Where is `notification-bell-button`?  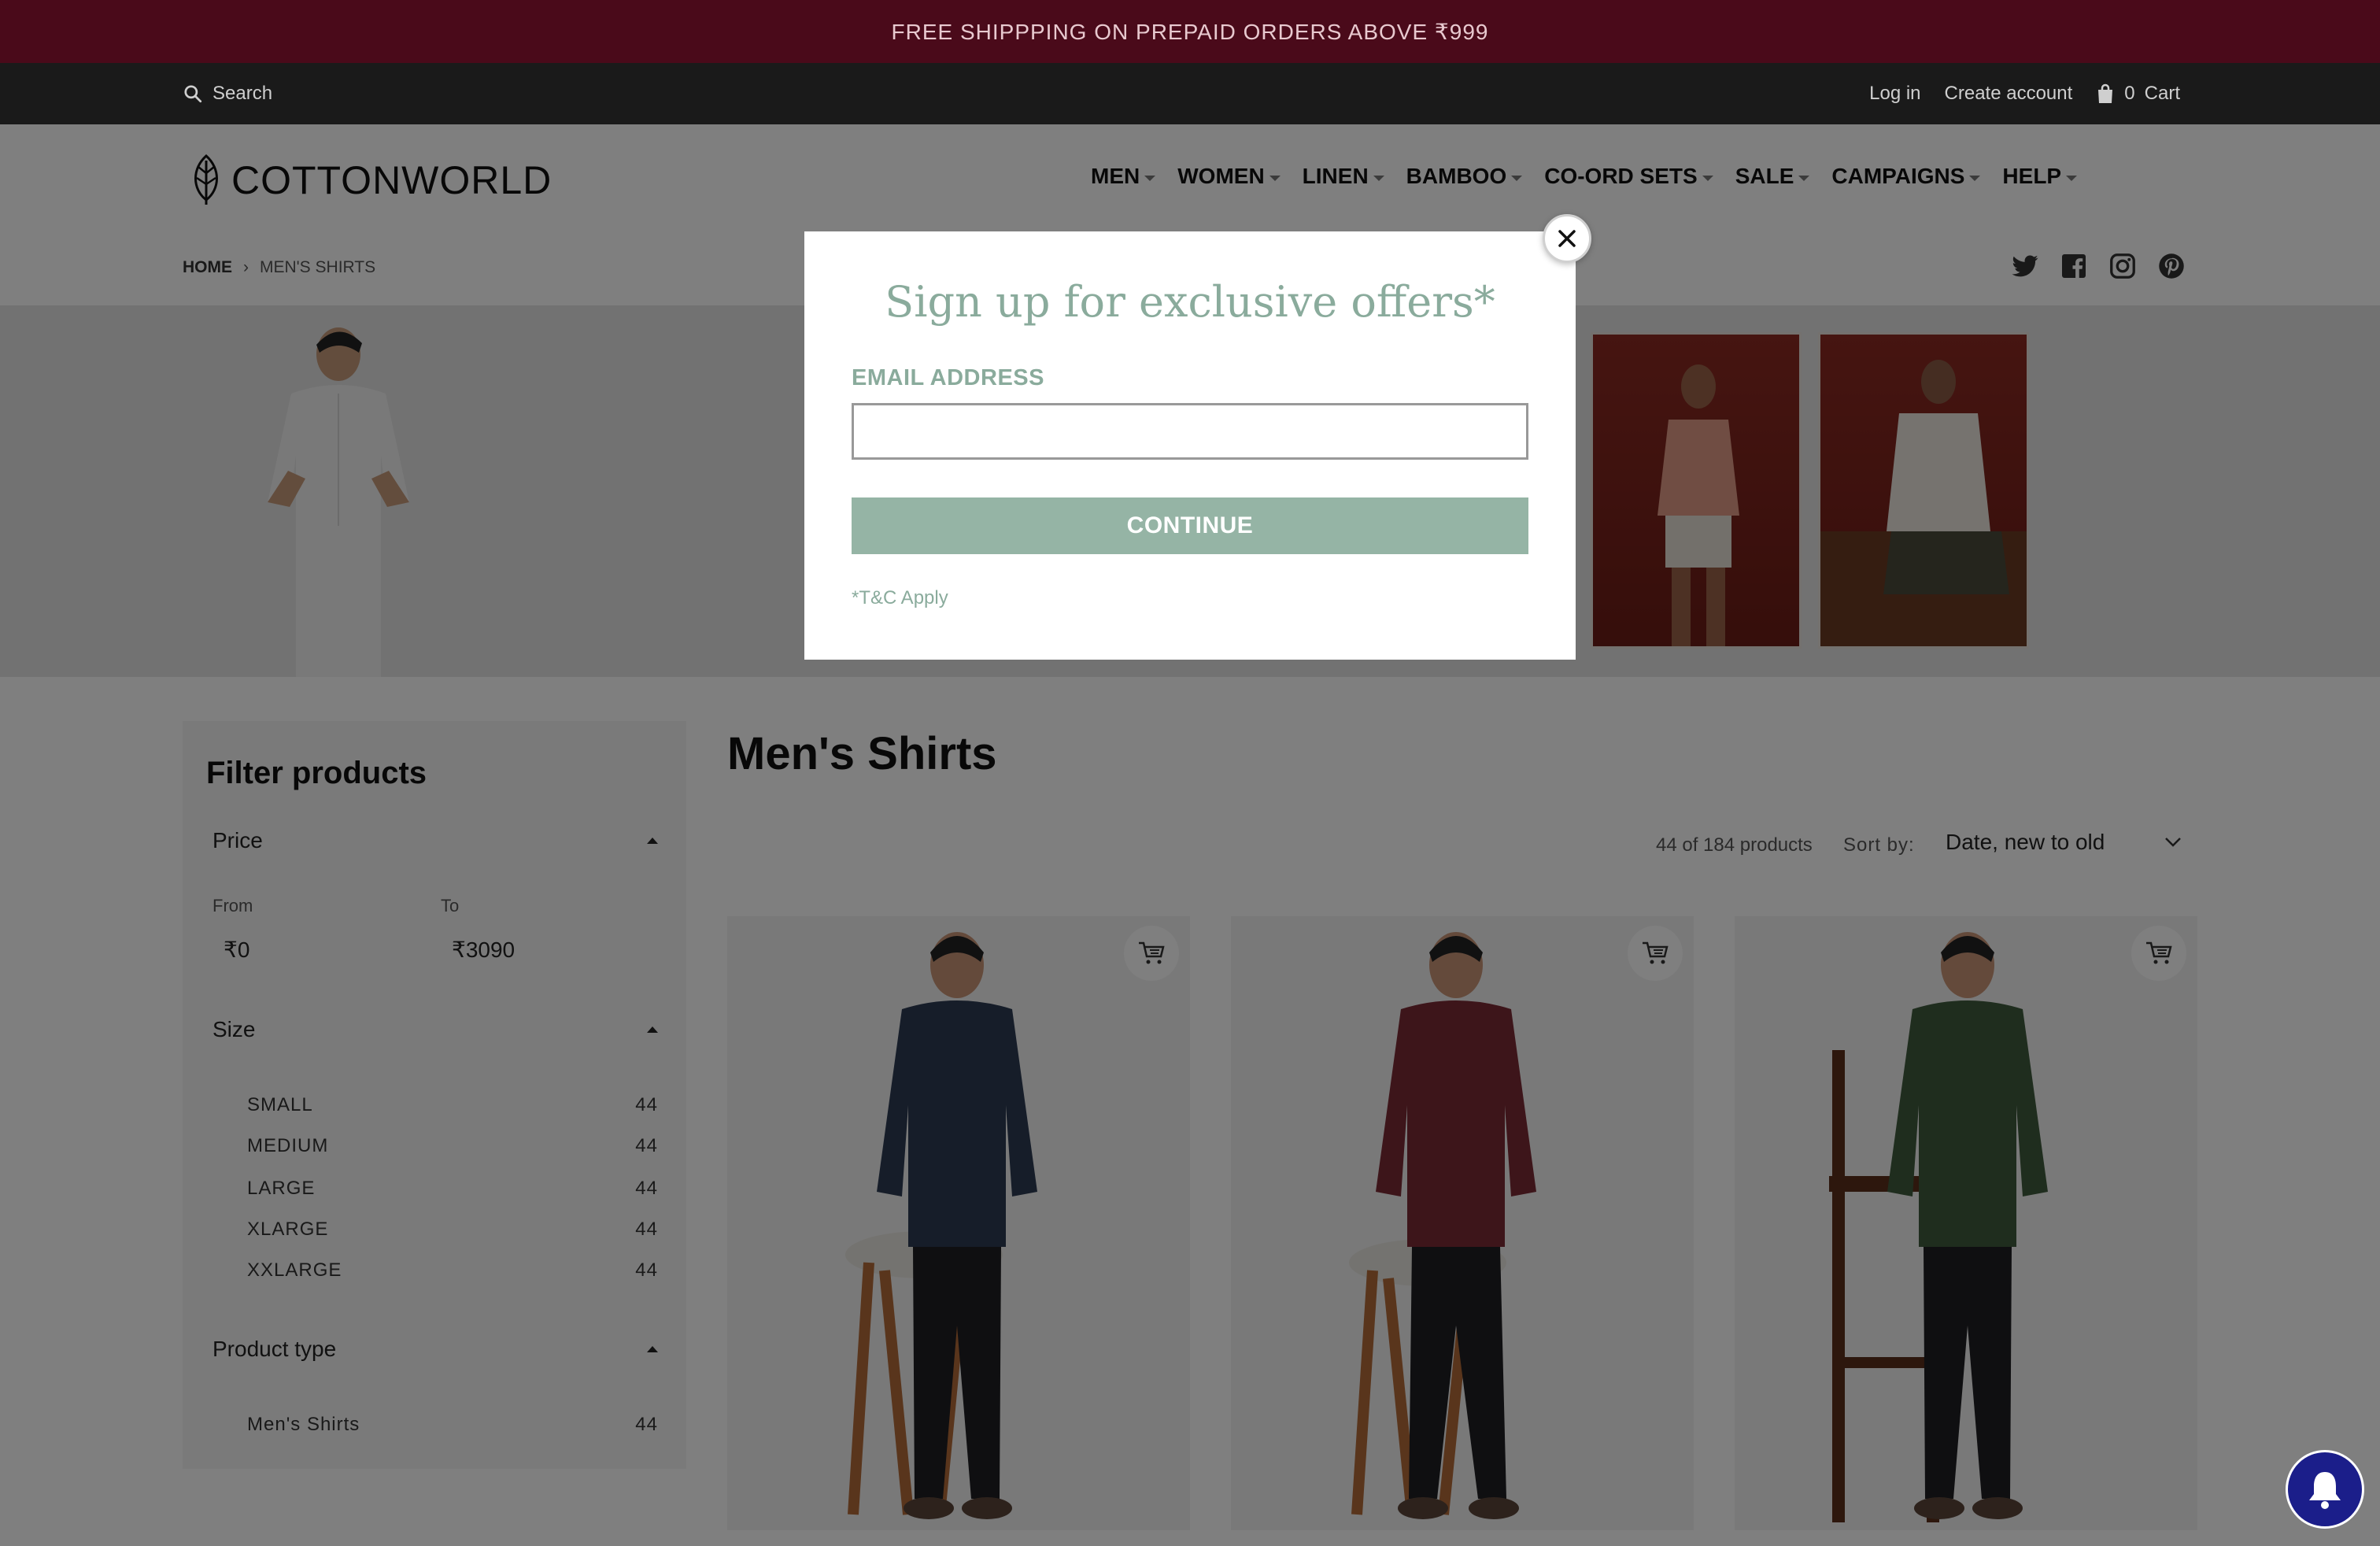 notification-bell-button is located at coordinates (2325, 1489).